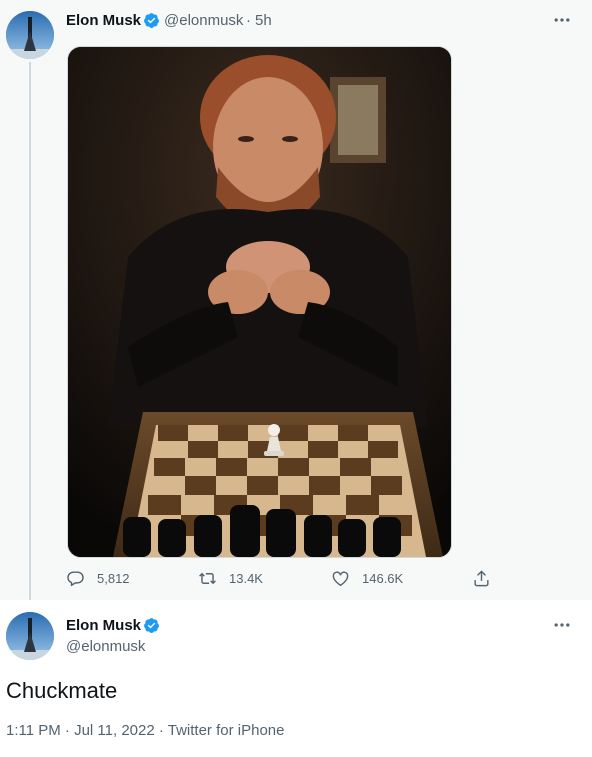  Describe the element at coordinates (481, 577) in the screenshot. I see `share-icon` at that location.